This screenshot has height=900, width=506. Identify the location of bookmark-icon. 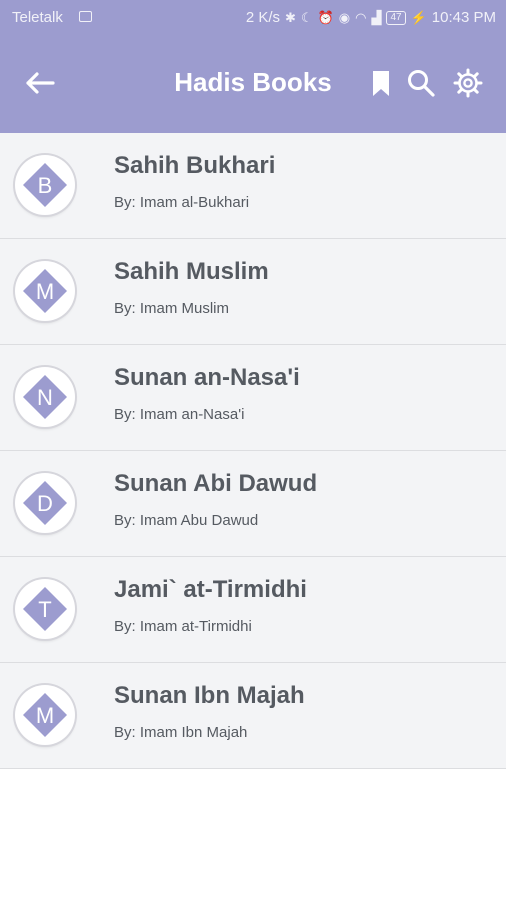
(381, 83).